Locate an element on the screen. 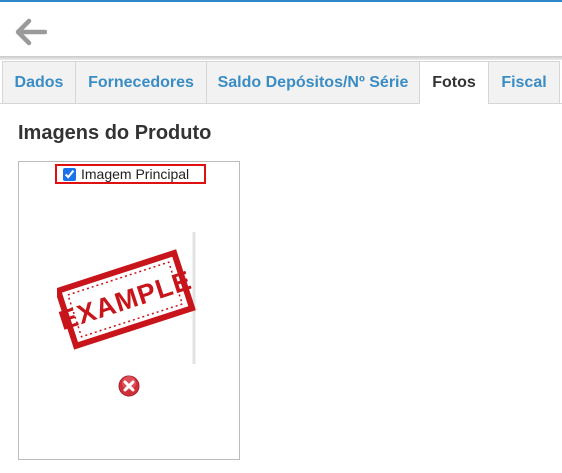 The image size is (562, 473). arrow-left-icon is located at coordinates (31, 32).